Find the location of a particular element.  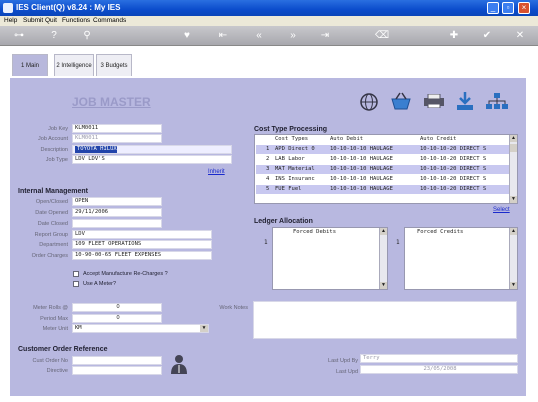

period-max-label: Period Max is located at coordinates (54, 319).